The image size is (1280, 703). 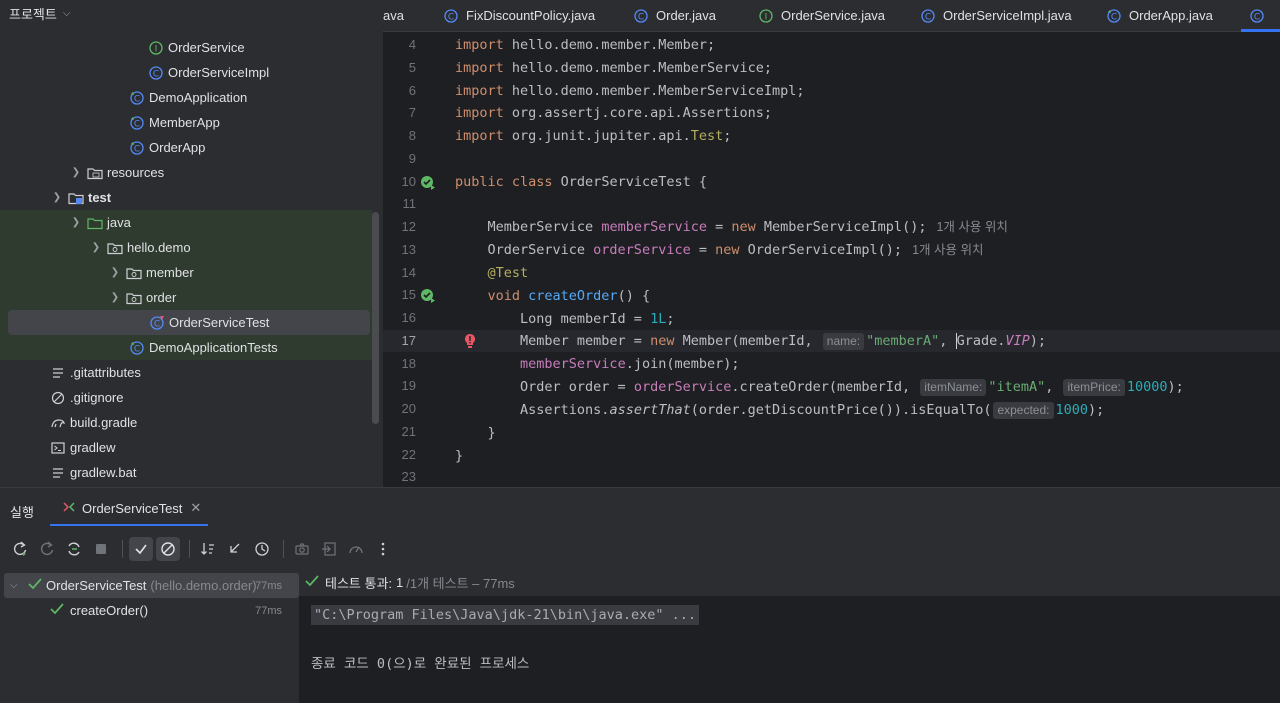 I want to click on tree-item-java: ❯ java, so click(x=186, y=222).